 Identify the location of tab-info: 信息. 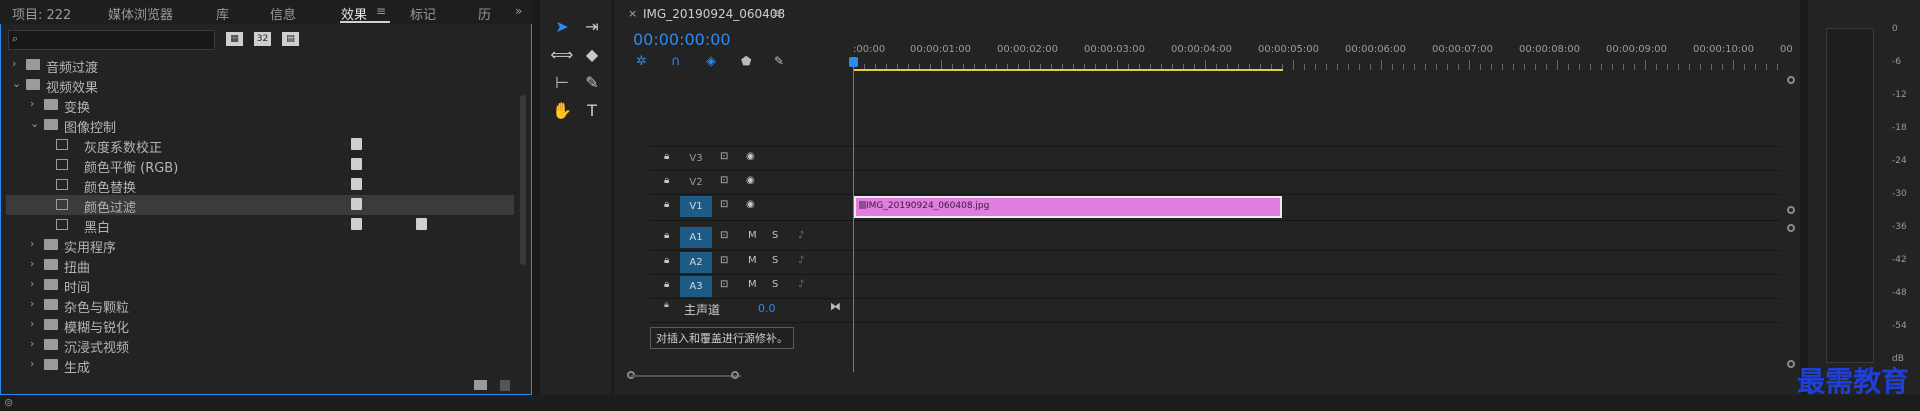
(283, 13).